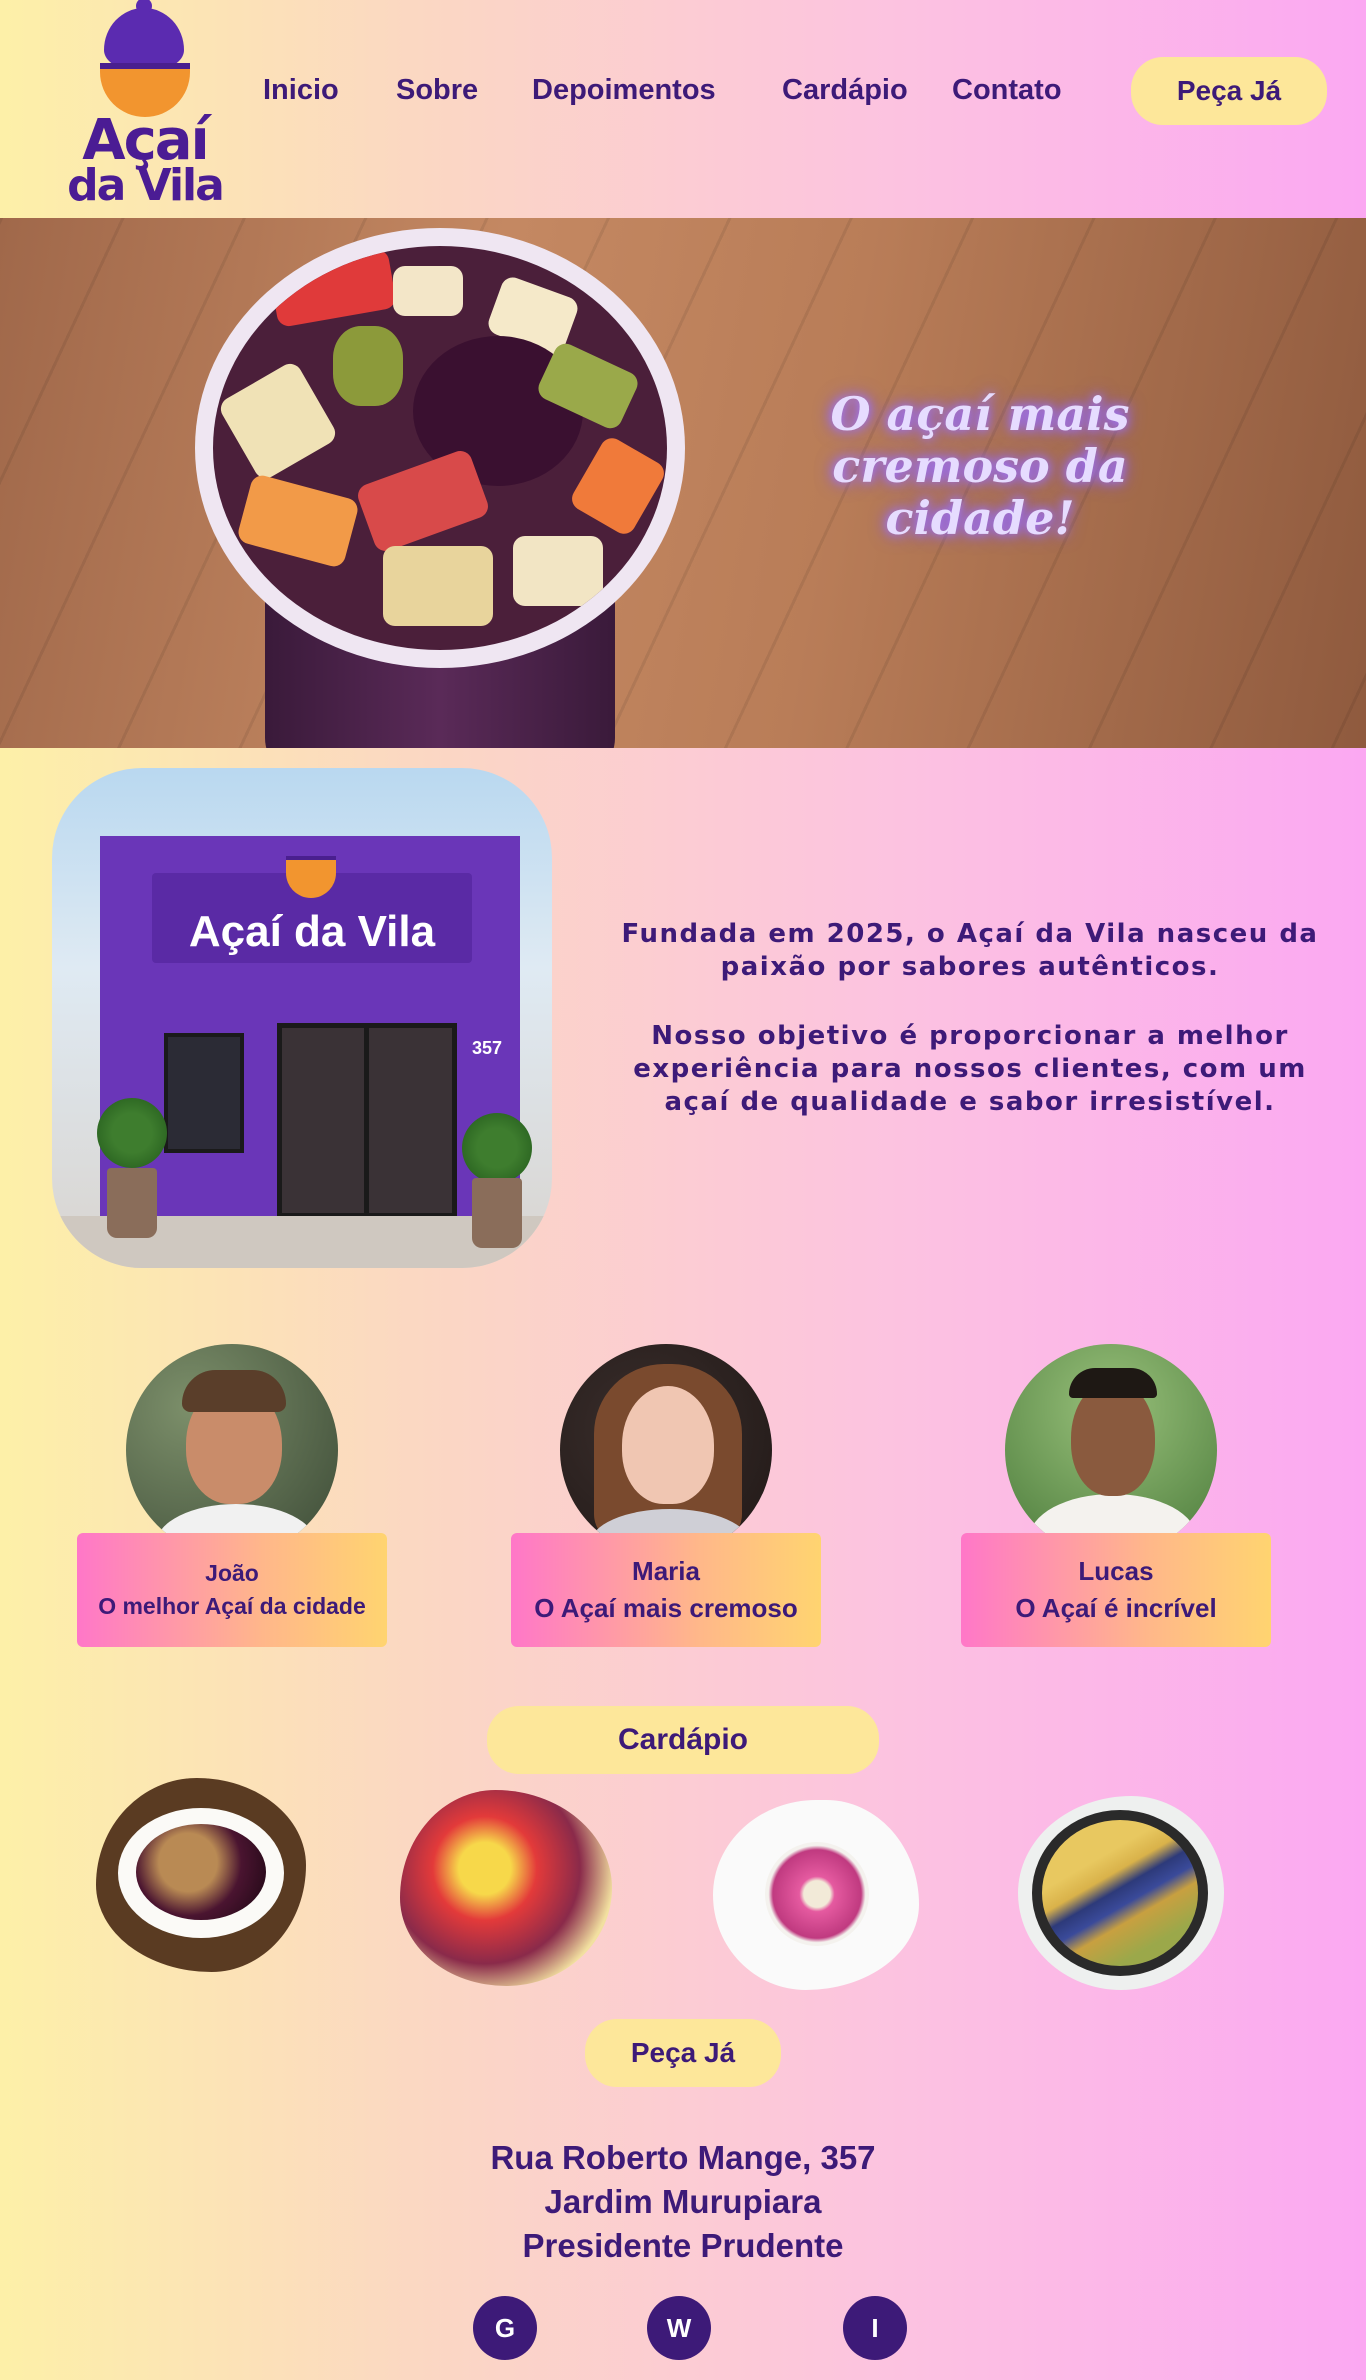  I want to click on address-city: Presidente Prudente, so click(683, 2245).